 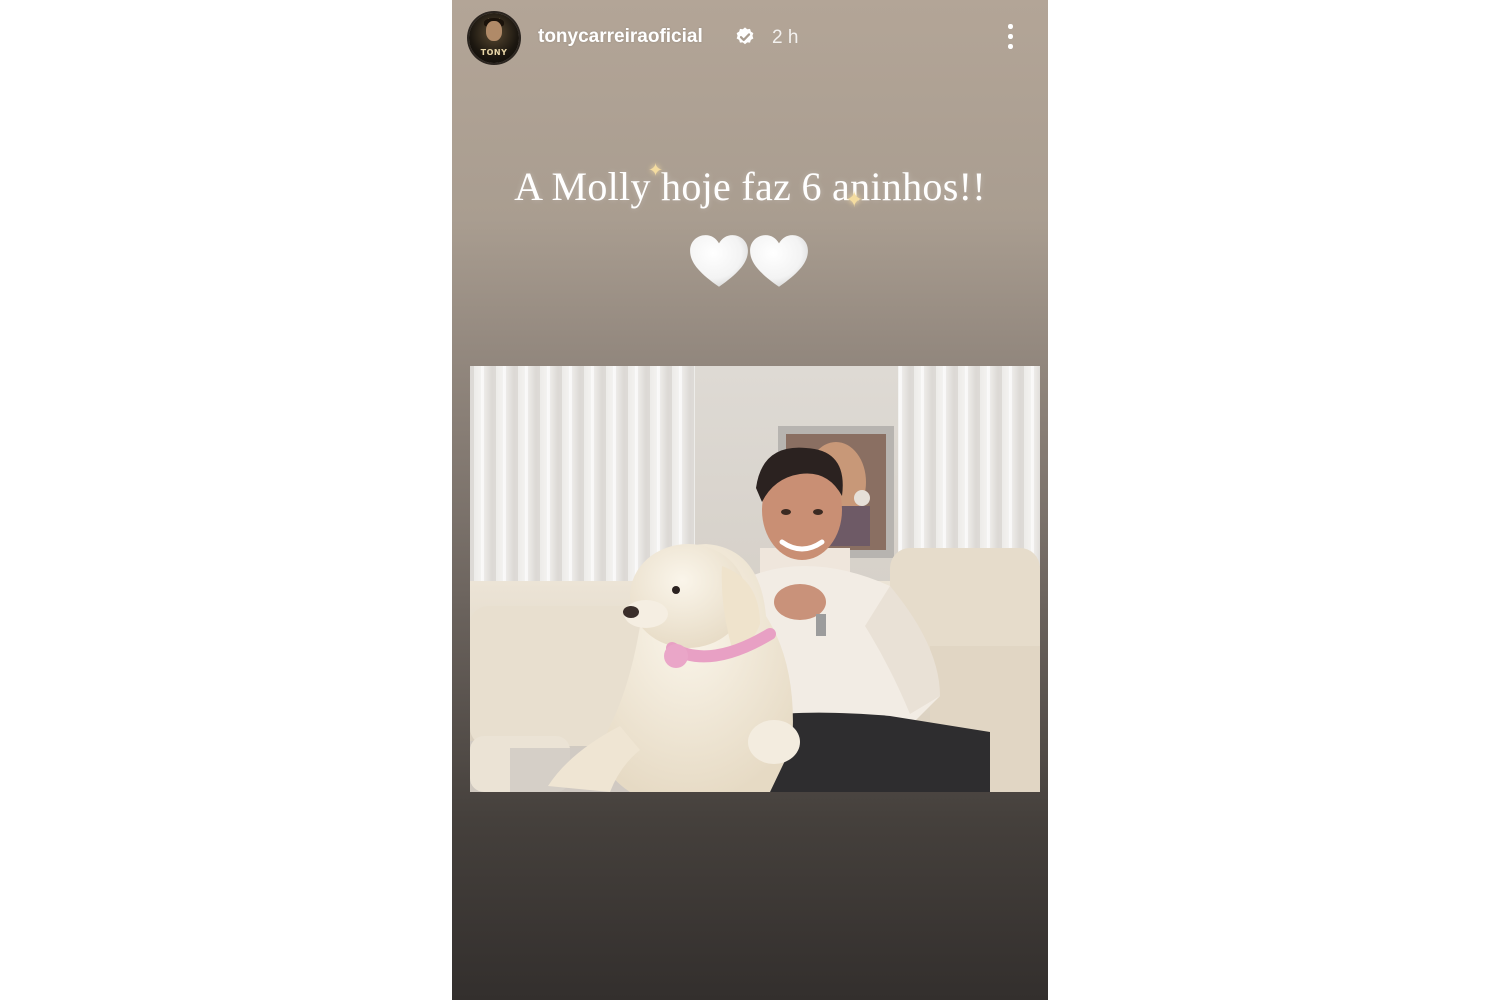 I want to click on hearts-sticker, so click(x=750, y=264).